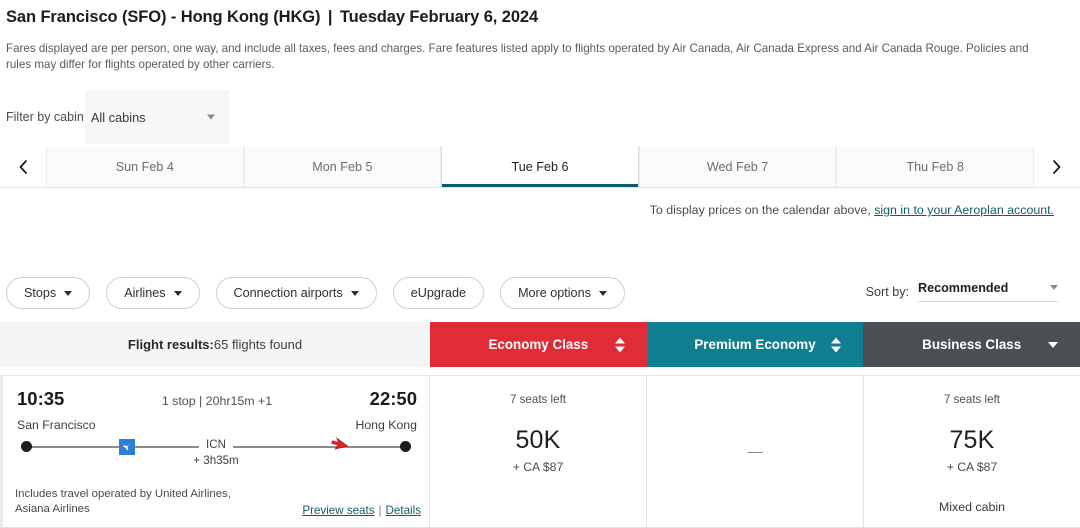 This screenshot has width=1080, height=528. I want to click on route-destination: Hong Kong (HKG), so click(250, 17).